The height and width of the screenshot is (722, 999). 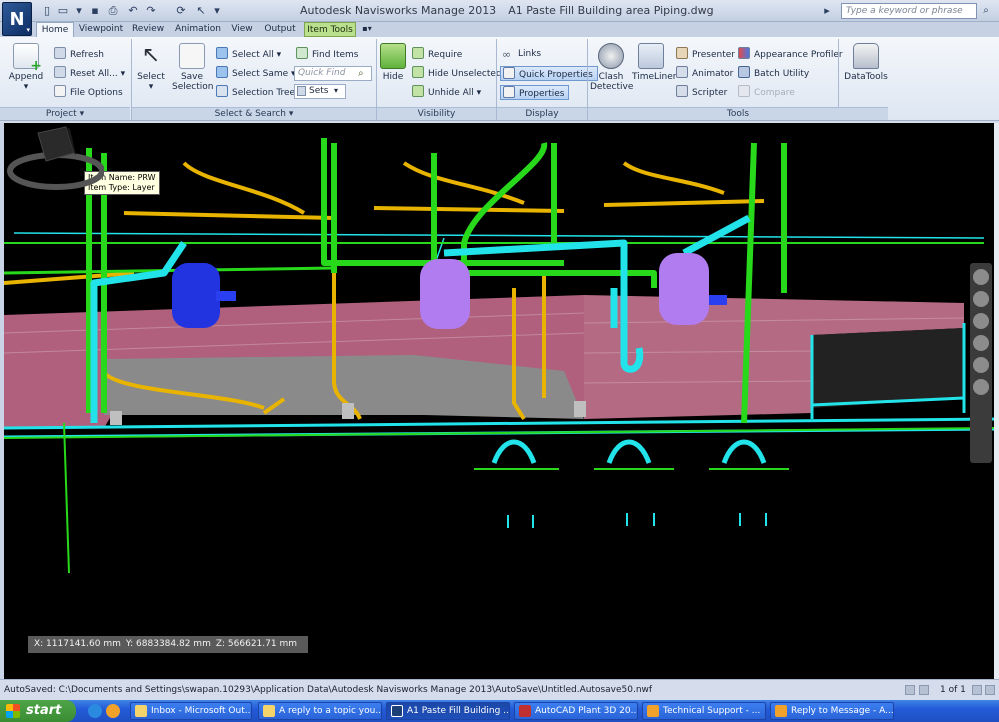 I want to click on tab-review: Review, so click(x=148, y=29).